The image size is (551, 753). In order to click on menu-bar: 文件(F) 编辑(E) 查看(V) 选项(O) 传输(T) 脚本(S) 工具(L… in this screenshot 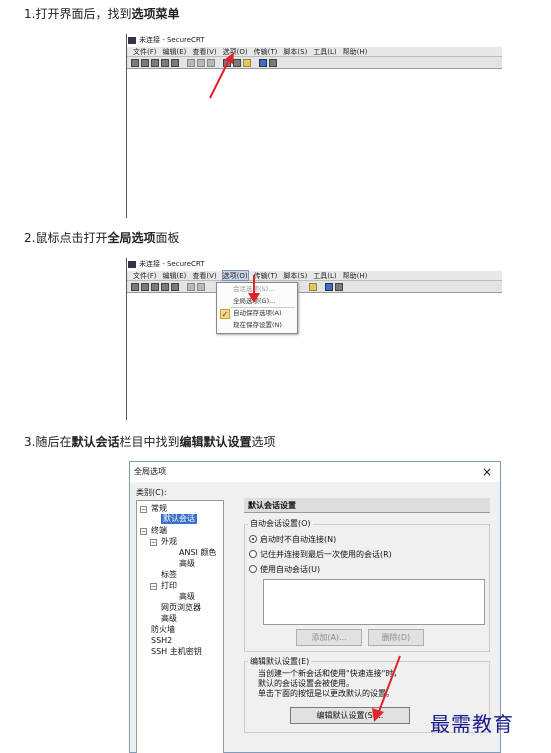, I will do `click(314, 52)`.